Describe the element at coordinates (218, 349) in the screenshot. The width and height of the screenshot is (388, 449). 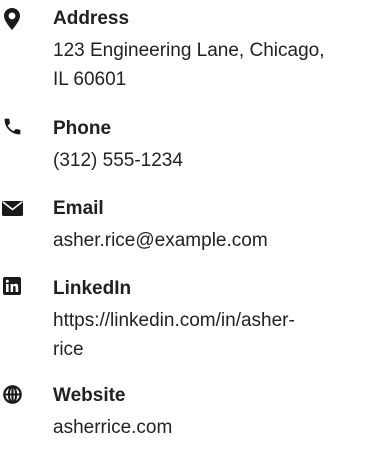
I see `linkedin-line-2: rice` at that location.